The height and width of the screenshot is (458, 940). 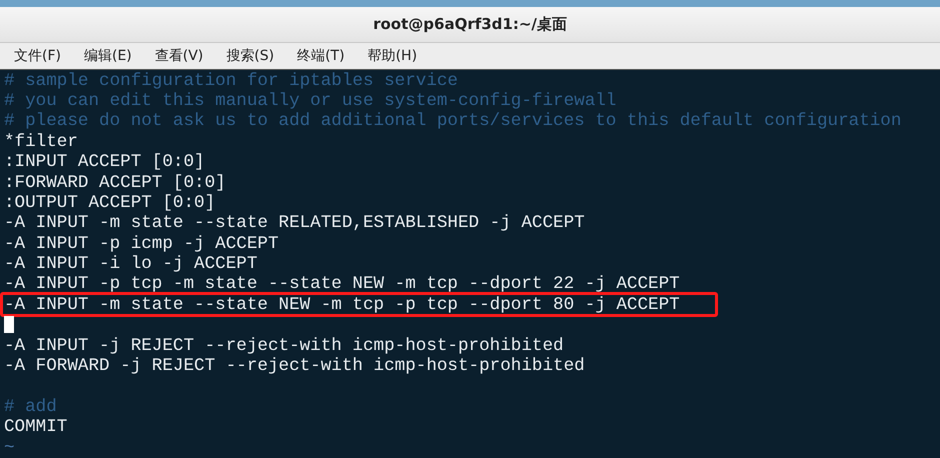 What do you see at coordinates (231, 80) in the screenshot?
I see `comment-line: # sample configuration for iptables service` at bounding box center [231, 80].